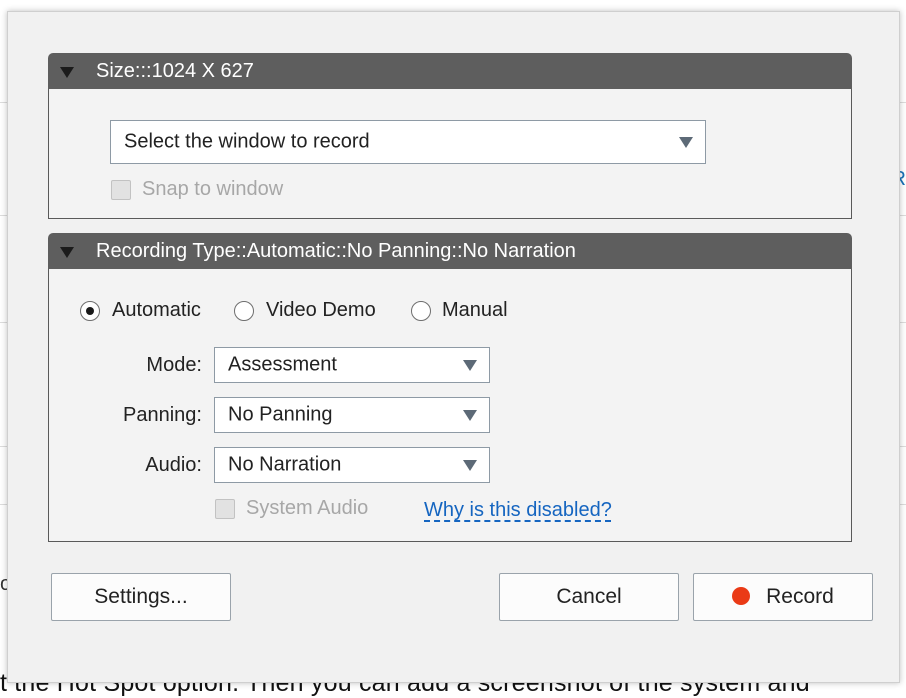 The image size is (906, 698). I want to click on panning-select-value: No Panning, so click(280, 414).